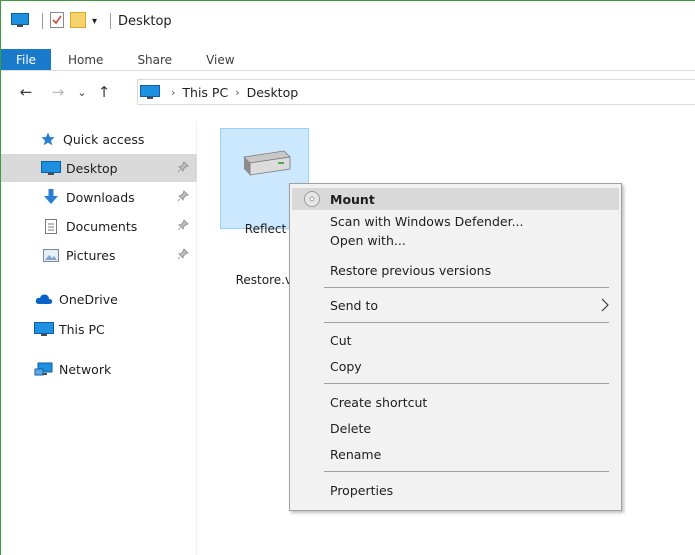 Image resolution: width=695 pixels, height=555 pixels. Describe the element at coordinates (102, 226) in the screenshot. I see `sidebar-item-label: Documents` at that location.